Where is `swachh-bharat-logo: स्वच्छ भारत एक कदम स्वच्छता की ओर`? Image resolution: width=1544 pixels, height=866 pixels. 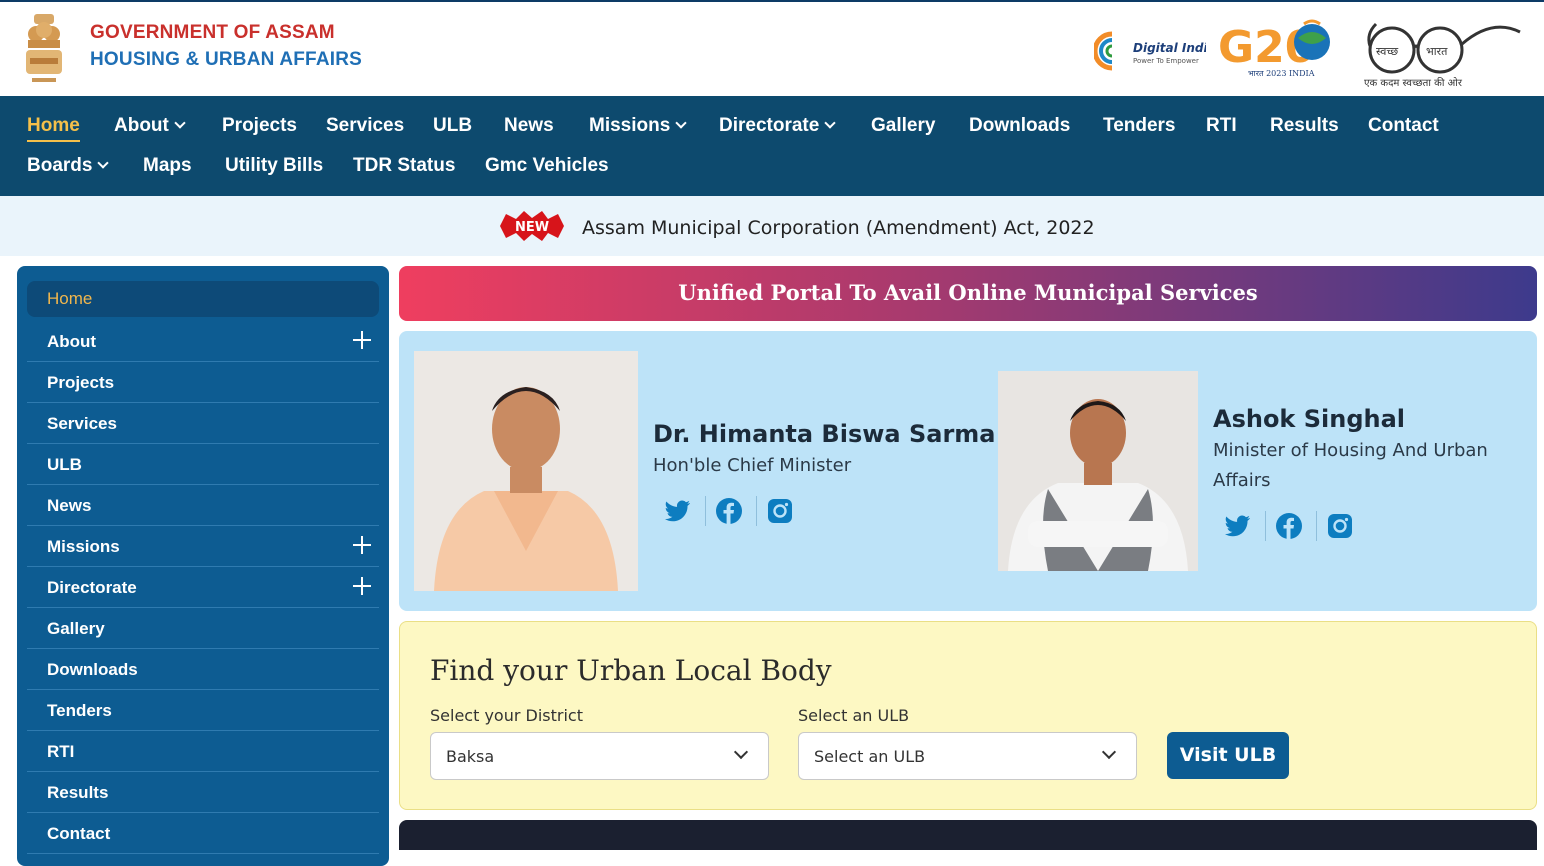 swachh-bharat-logo: स्वच्छ भारत एक कदम स्वच्छता की ओर is located at coordinates (1444, 52).